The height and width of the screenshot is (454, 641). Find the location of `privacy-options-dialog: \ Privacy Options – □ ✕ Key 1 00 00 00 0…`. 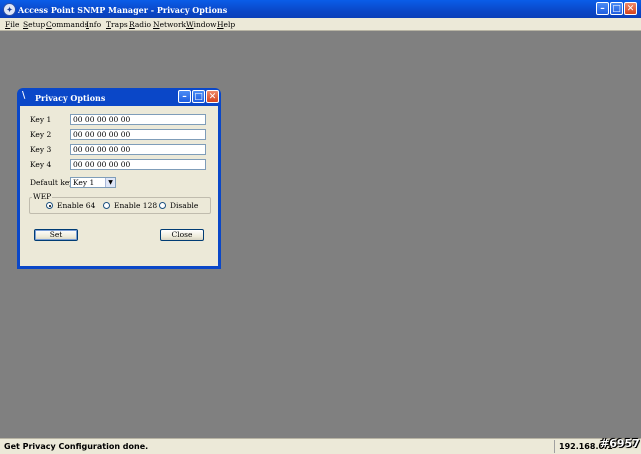

privacy-options-dialog: \ Privacy Options – □ ✕ Key 1 00 00 00 0… is located at coordinates (119, 178).